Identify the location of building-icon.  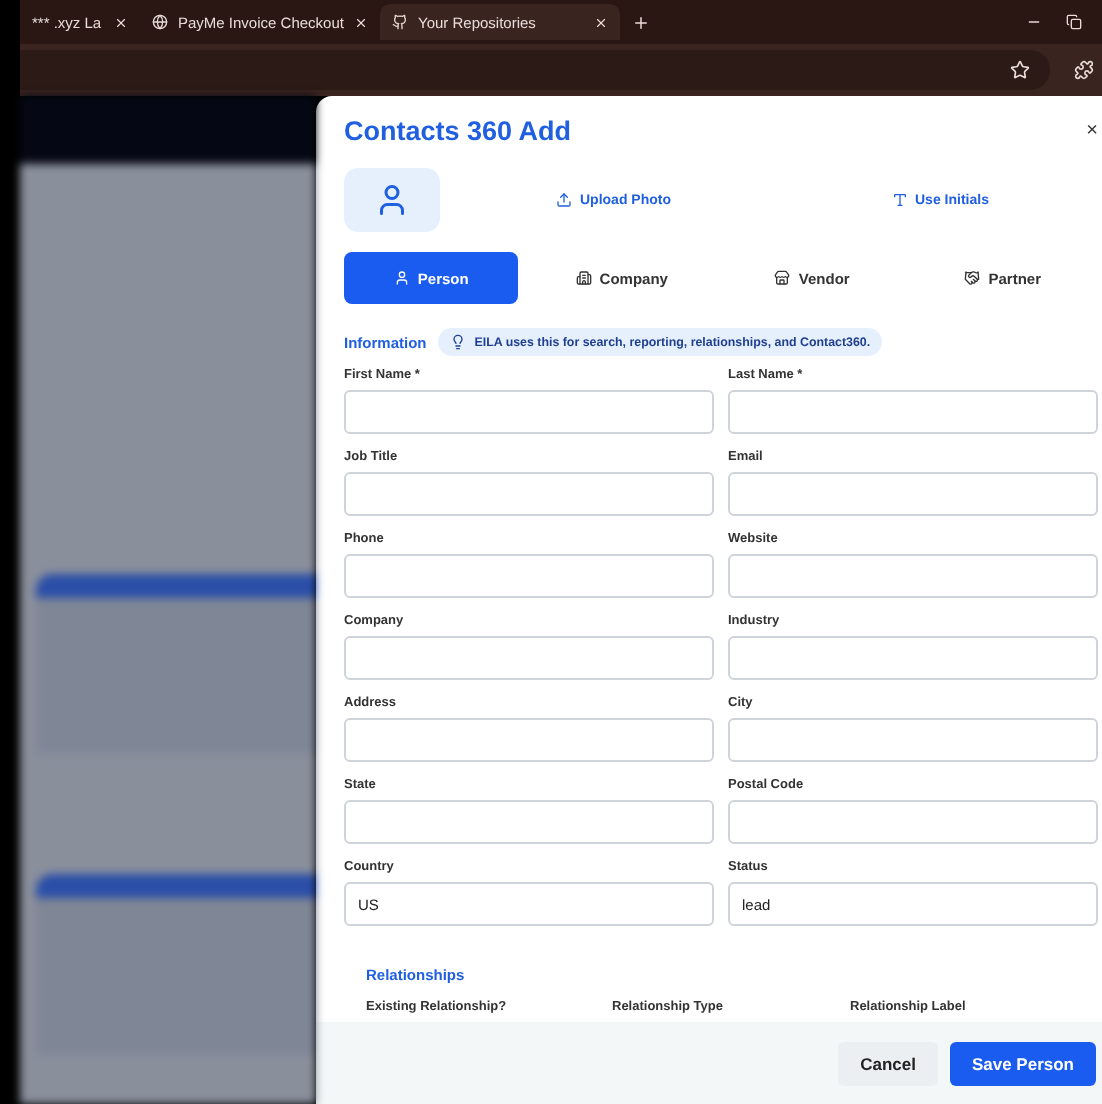
(583, 278).